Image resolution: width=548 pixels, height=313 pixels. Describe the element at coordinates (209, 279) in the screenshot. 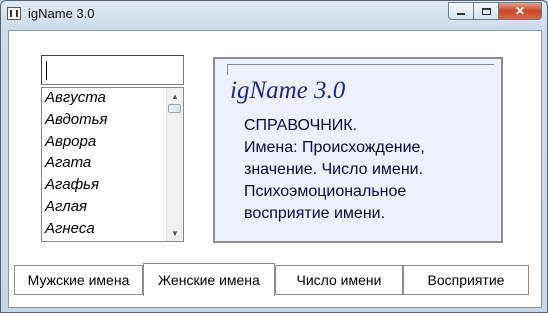

I see `tab-female-names: Женские имена` at that location.